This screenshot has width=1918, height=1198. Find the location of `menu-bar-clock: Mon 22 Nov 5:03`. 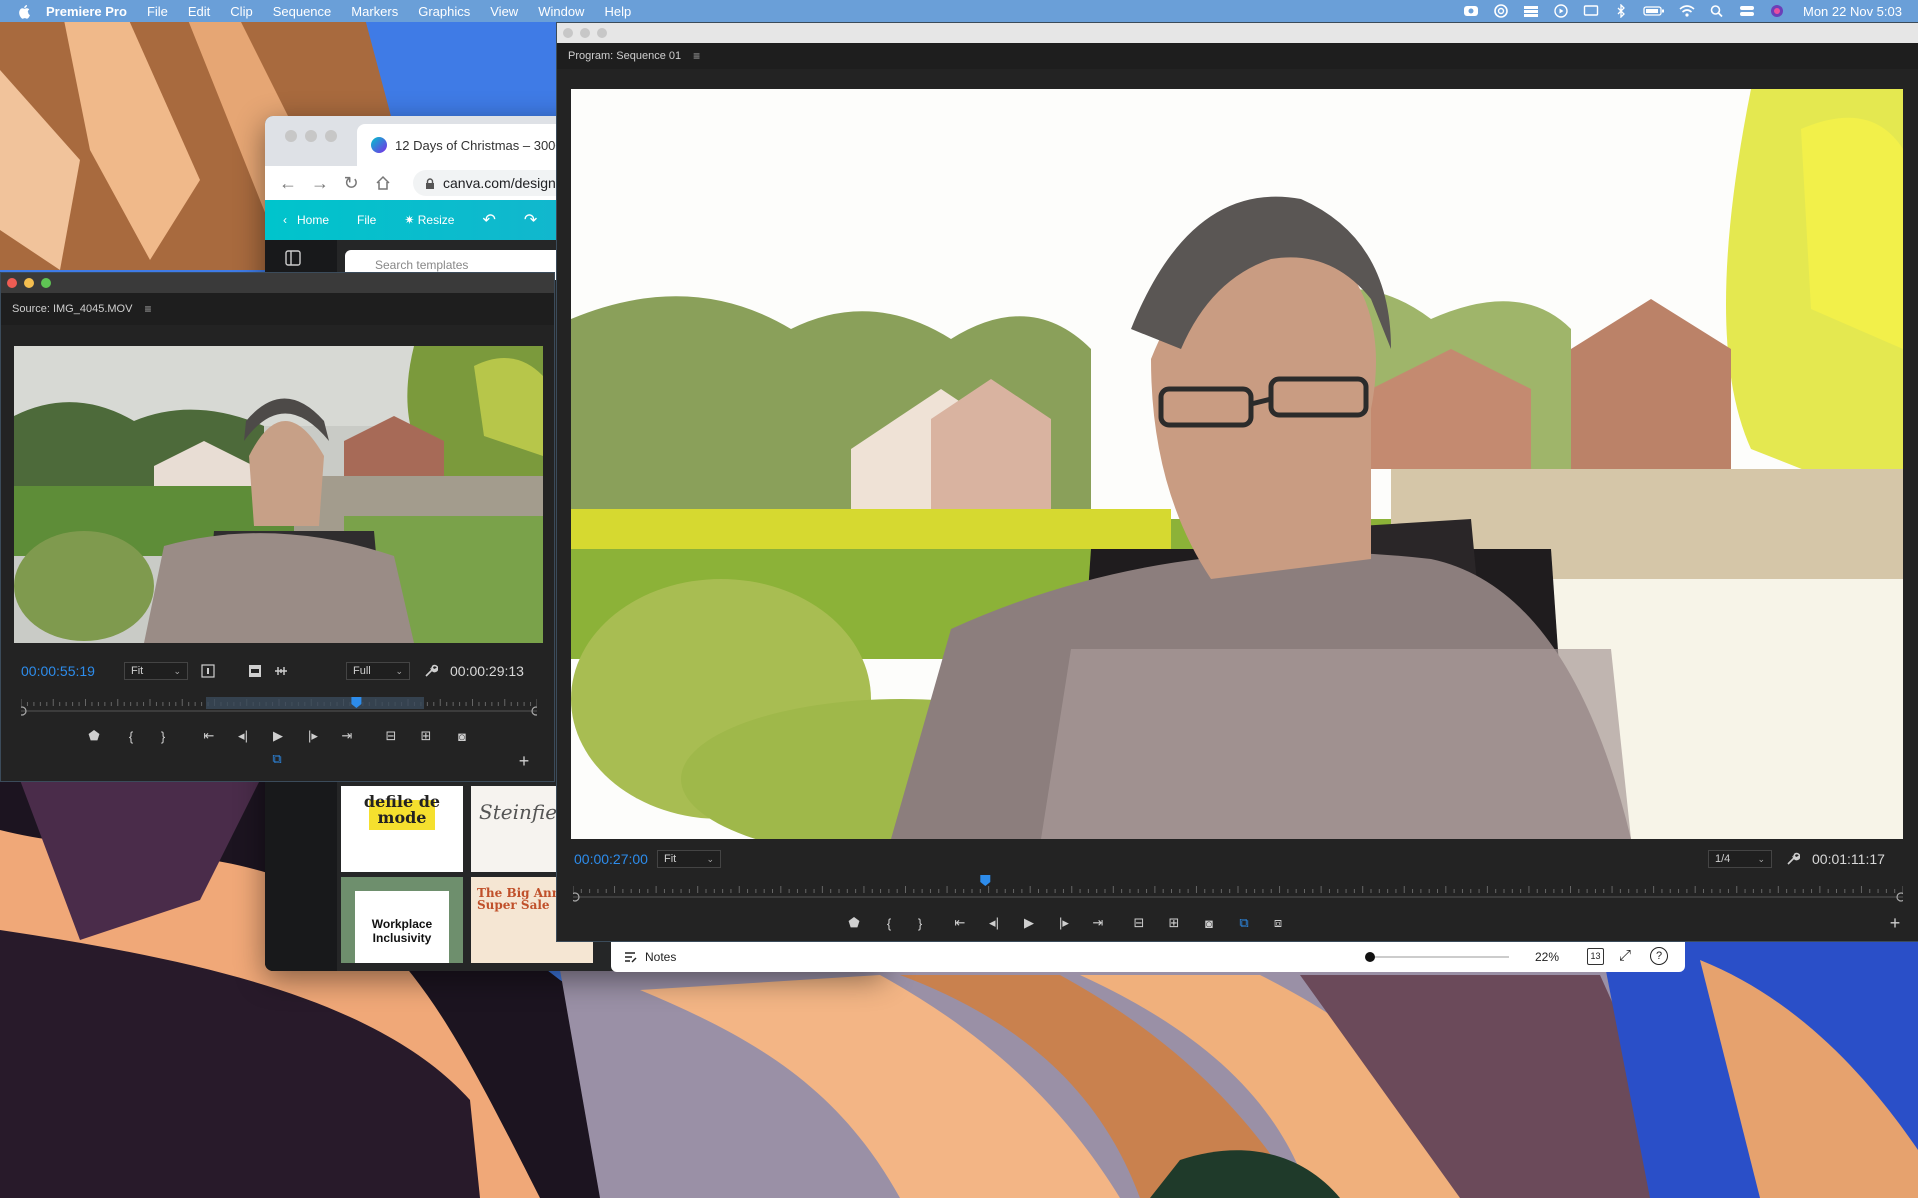

menu-bar-clock: Mon 22 Nov 5:03 is located at coordinates (1852, 11).